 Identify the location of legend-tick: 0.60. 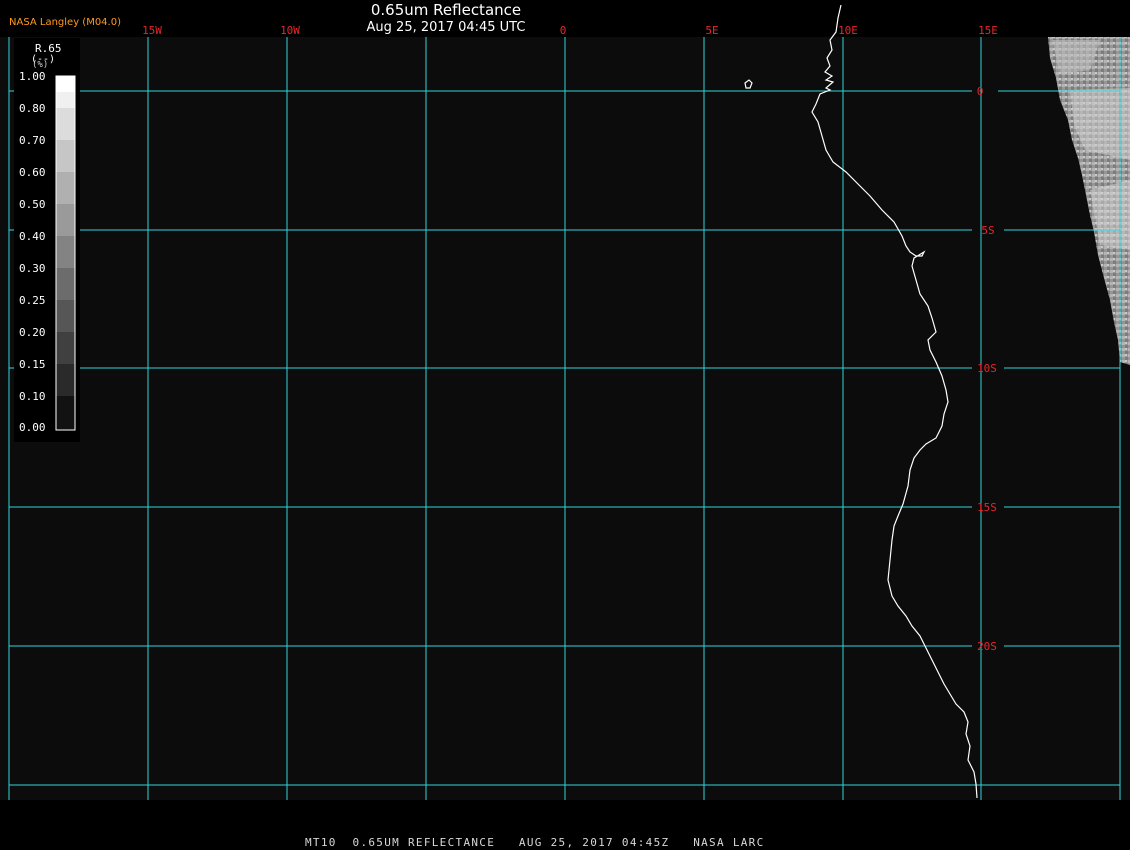
(32, 172).